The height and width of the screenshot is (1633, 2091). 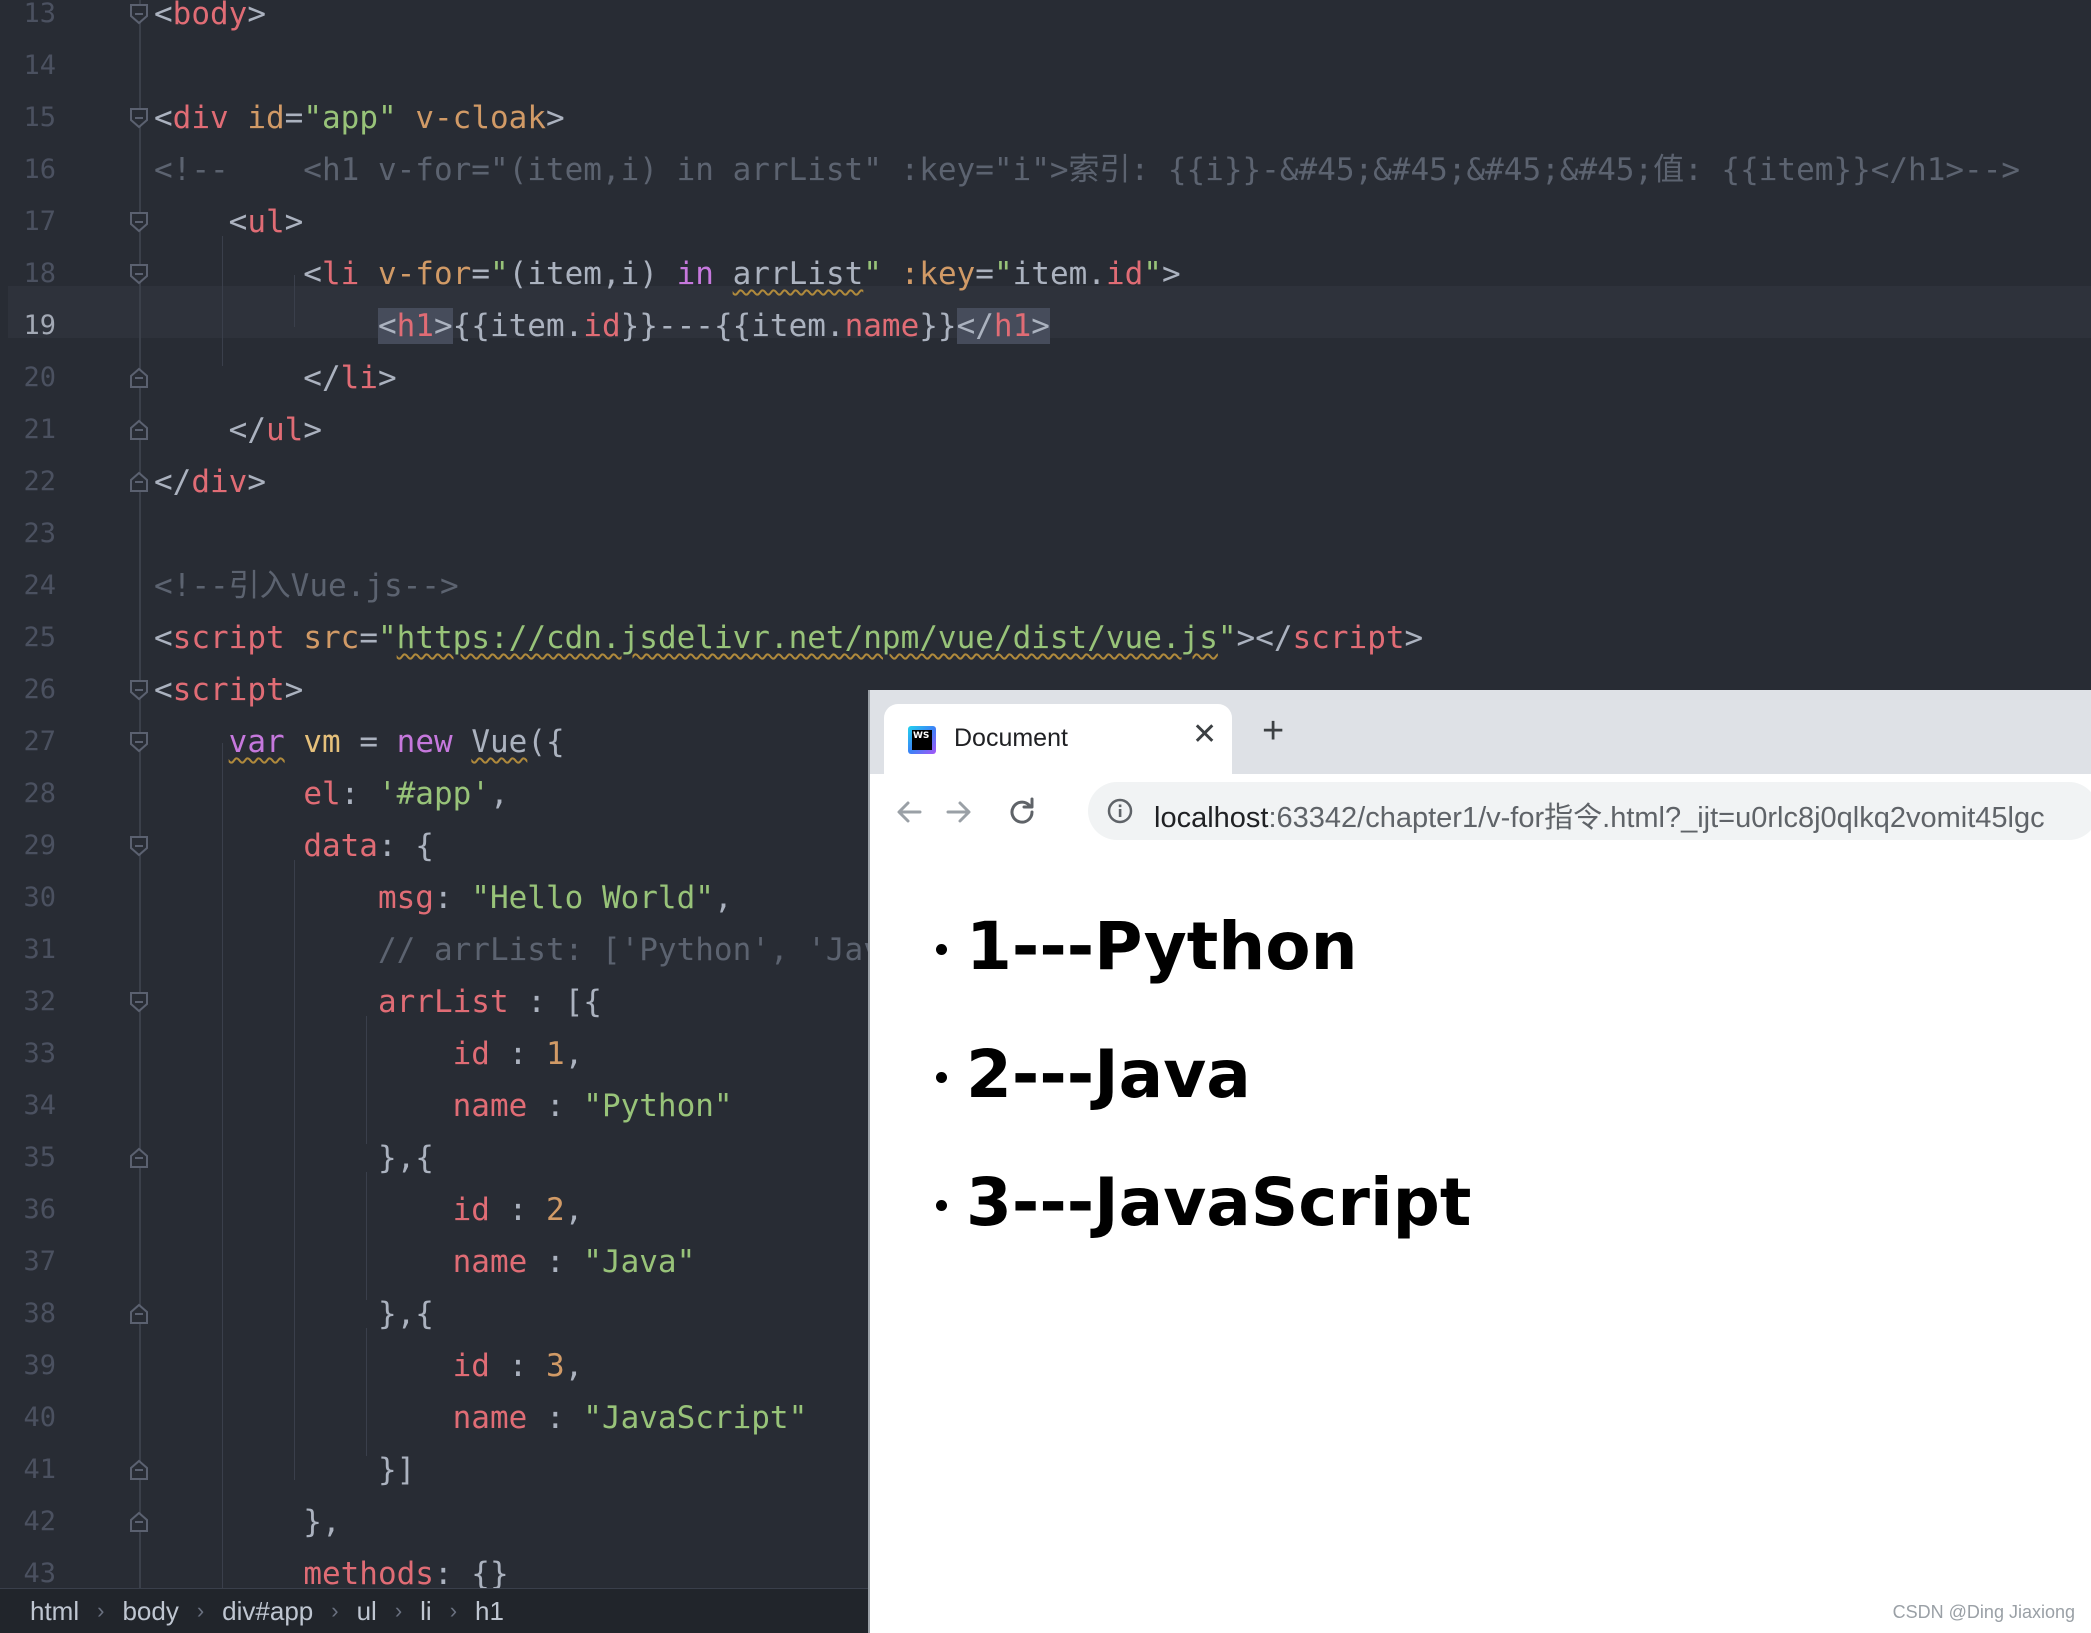 I want to click on code-token: name, so click(x=490, y=1106).